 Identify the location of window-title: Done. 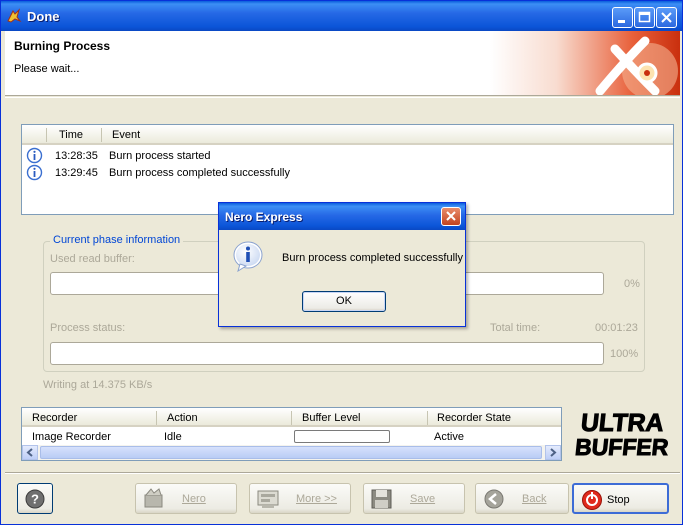
(43, 16).